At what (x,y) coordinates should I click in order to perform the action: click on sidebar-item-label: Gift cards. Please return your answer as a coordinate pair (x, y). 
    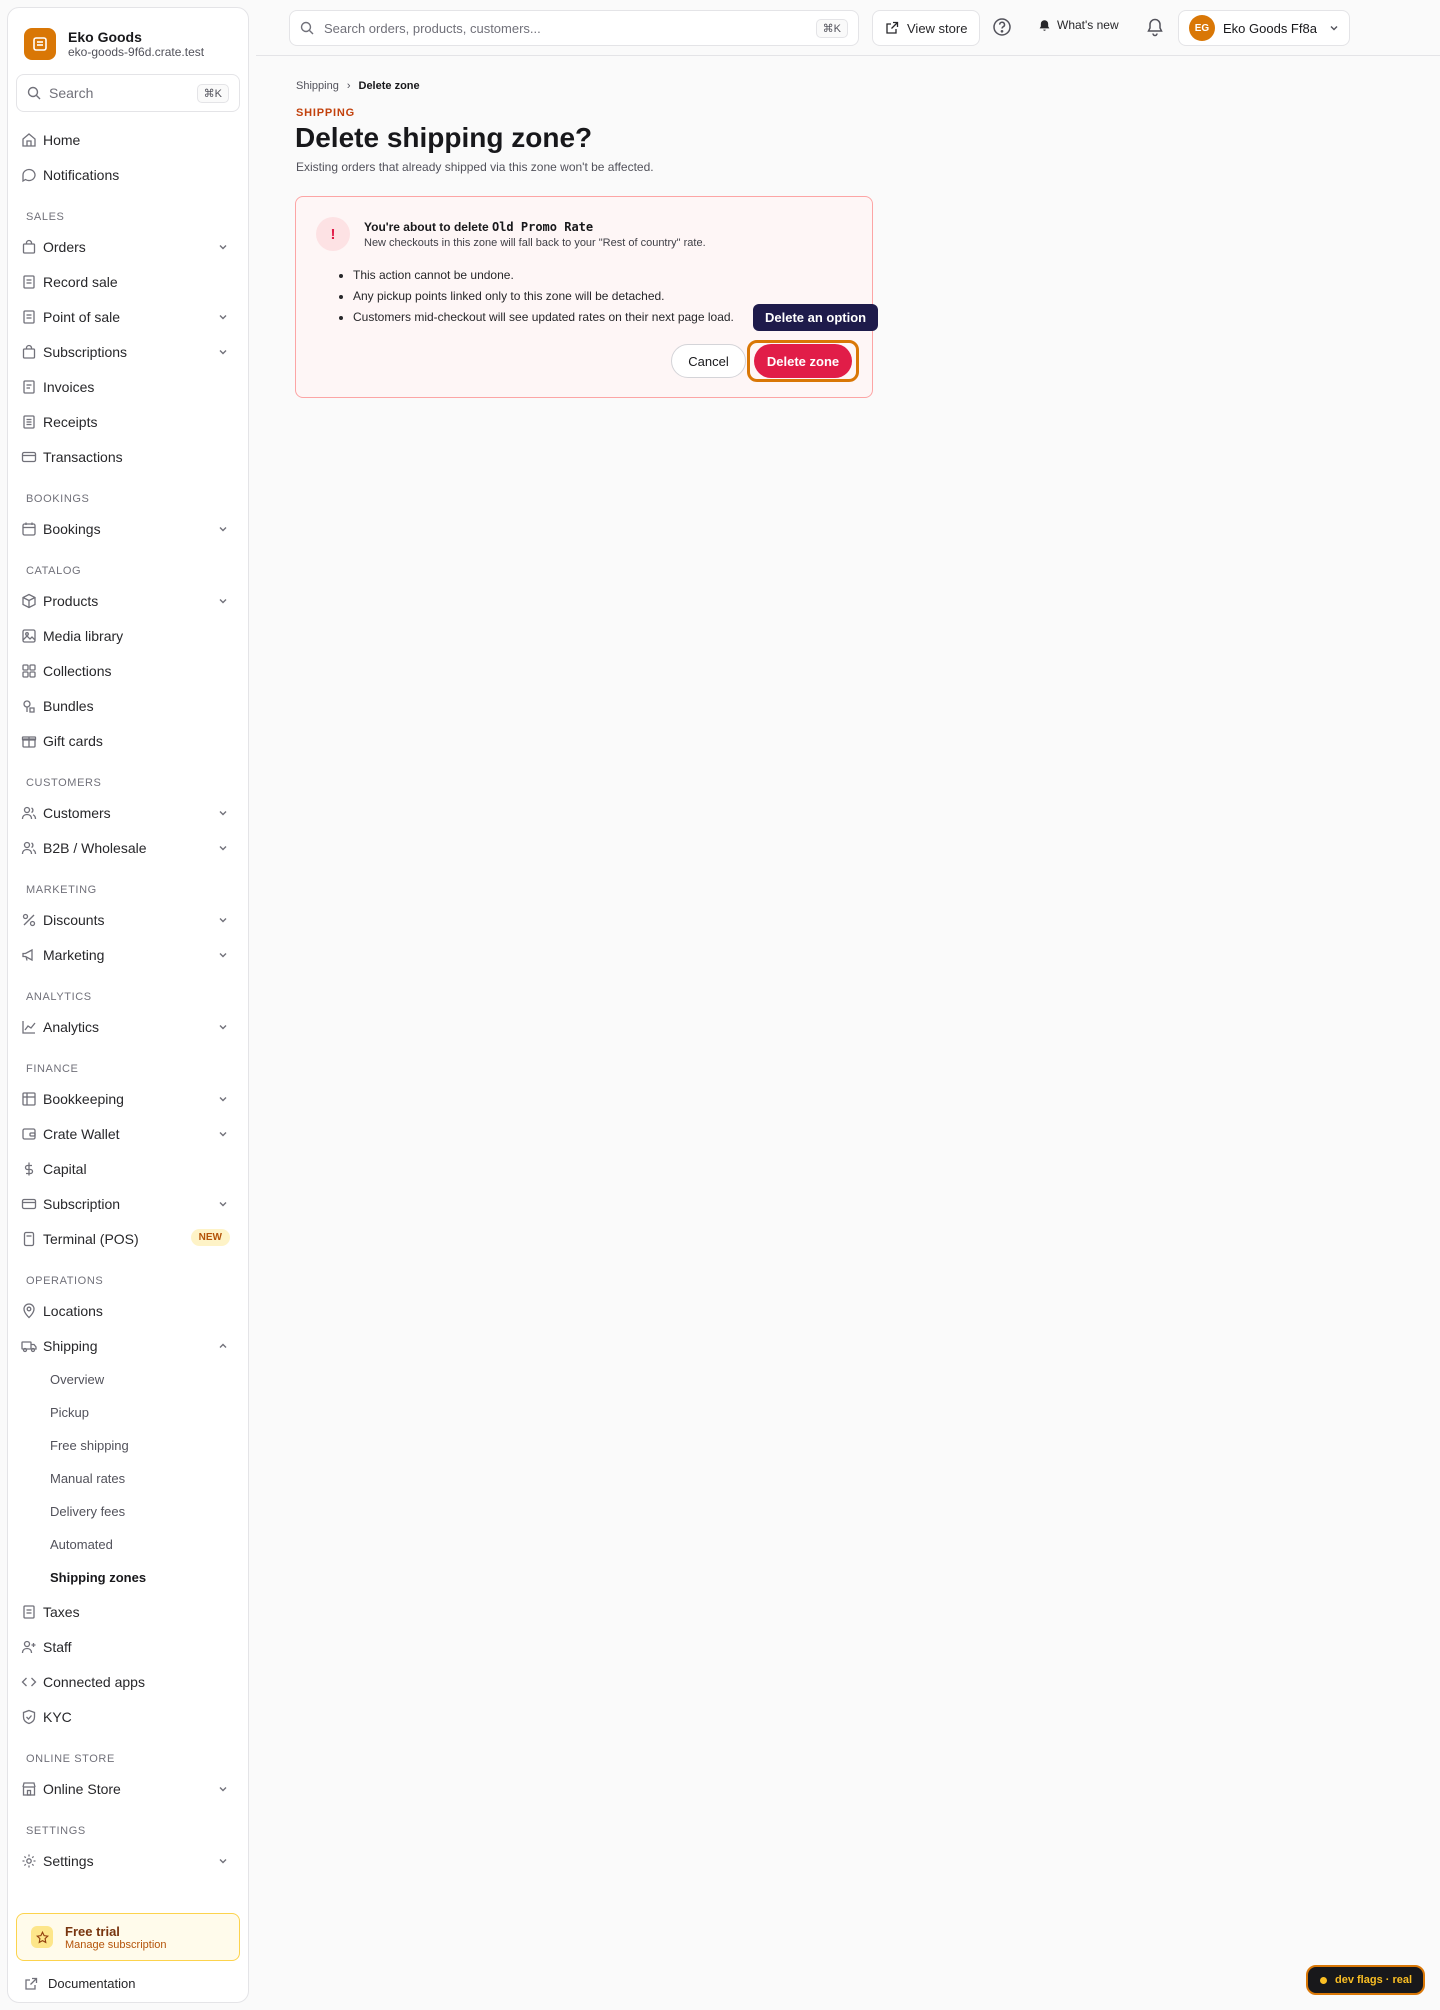
    Looking at the image, I should click on (73, 740).